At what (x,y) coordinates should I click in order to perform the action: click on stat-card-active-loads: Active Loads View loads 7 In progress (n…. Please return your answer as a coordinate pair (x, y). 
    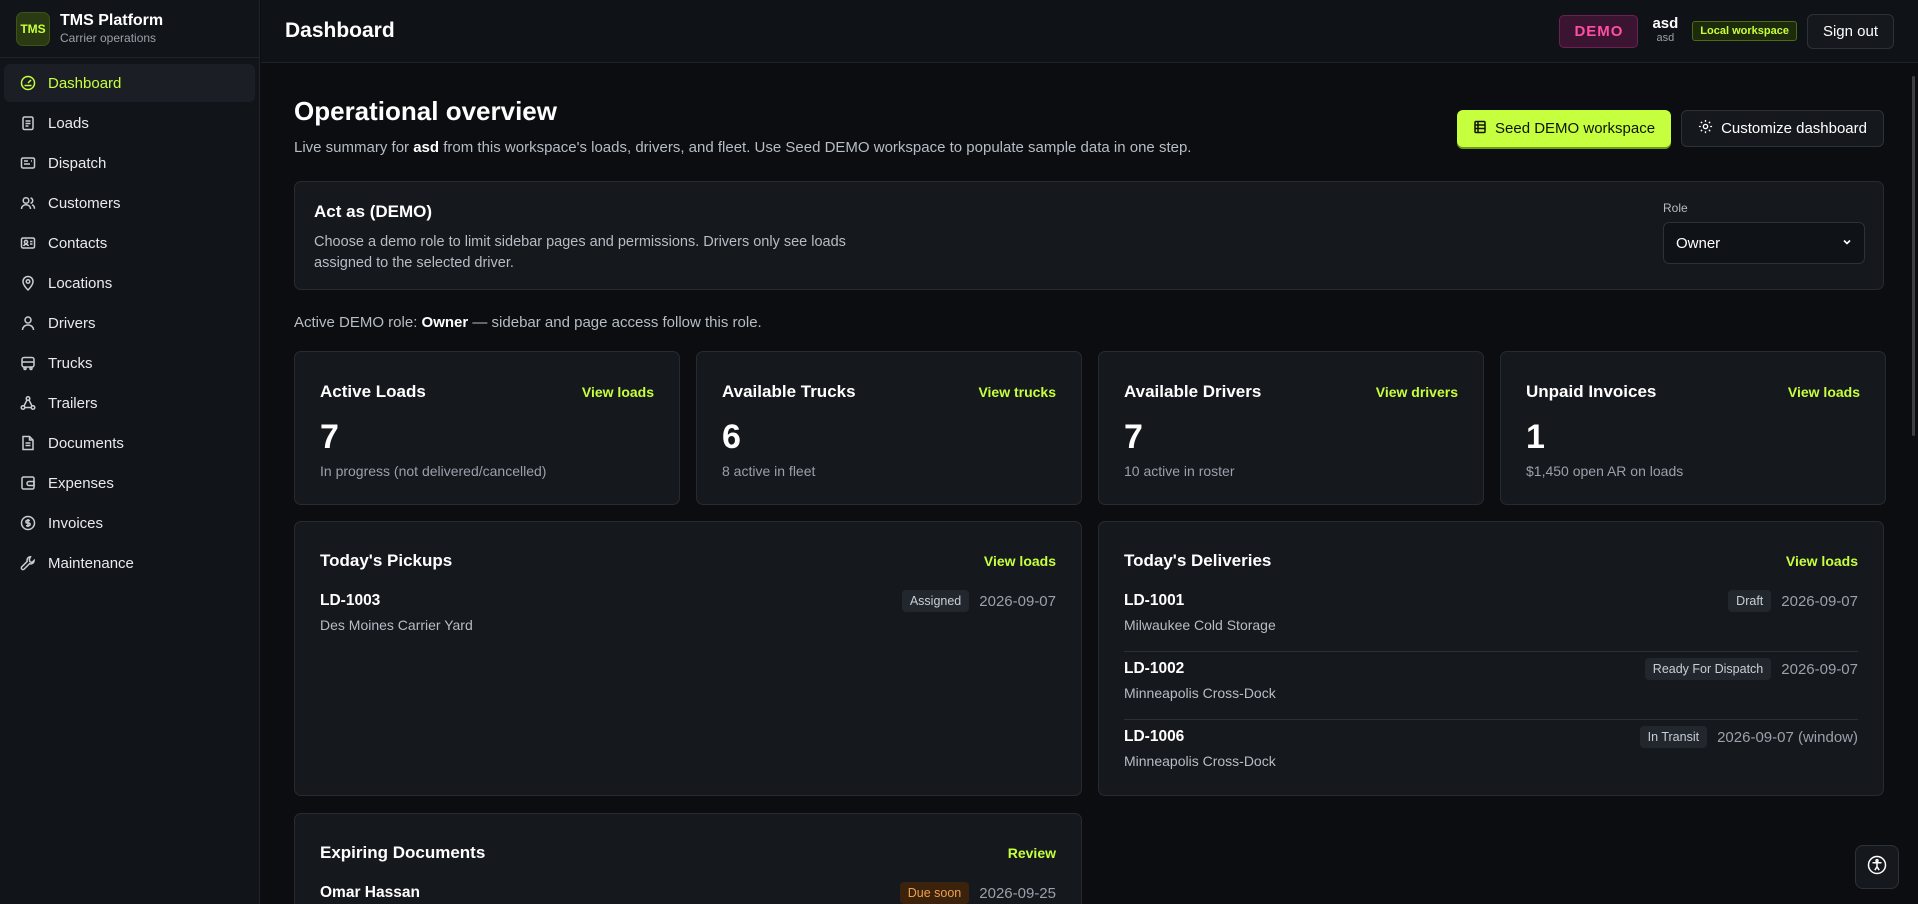
    Looking at the image, I should click on (487, 428).